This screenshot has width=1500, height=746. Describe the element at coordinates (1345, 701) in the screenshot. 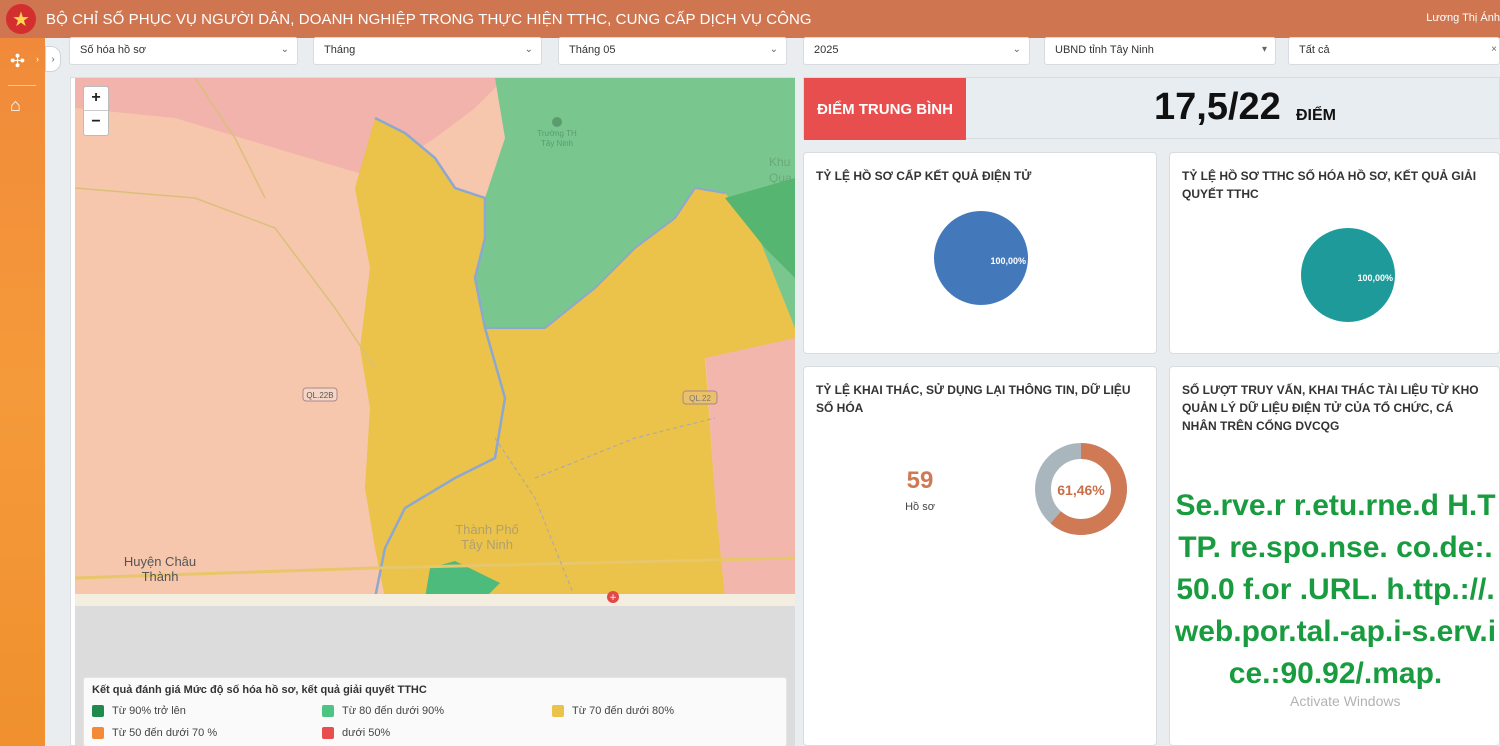

I see `activation-watermark: Activate Windows` at that location.